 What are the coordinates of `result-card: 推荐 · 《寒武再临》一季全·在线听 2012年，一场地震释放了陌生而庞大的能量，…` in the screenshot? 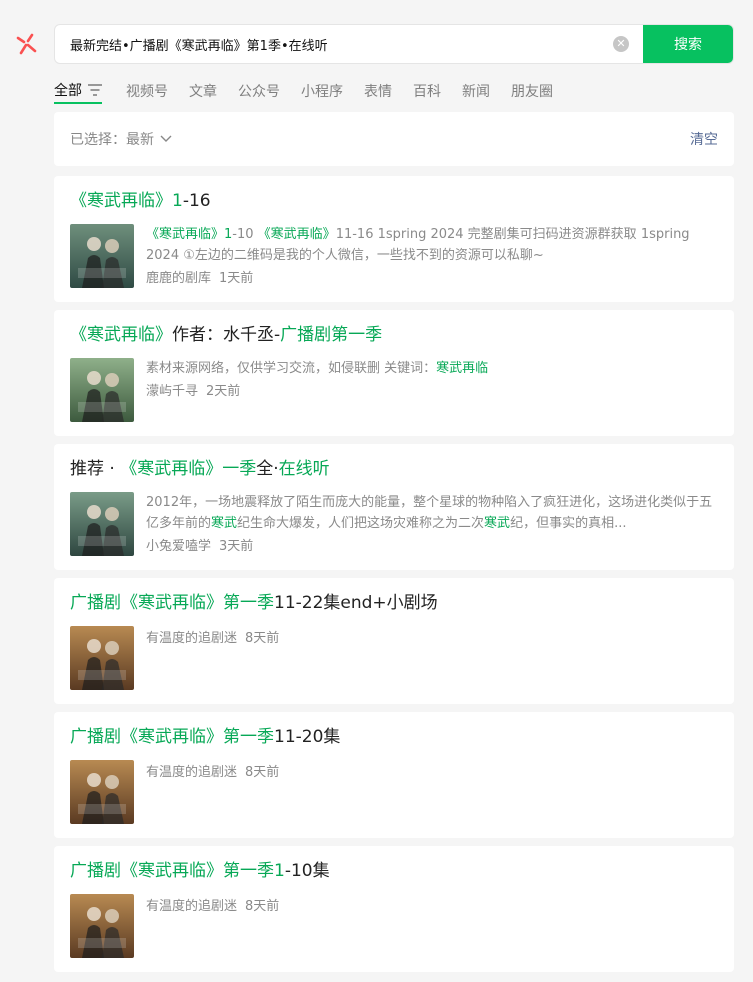 It's located at (394, 507).